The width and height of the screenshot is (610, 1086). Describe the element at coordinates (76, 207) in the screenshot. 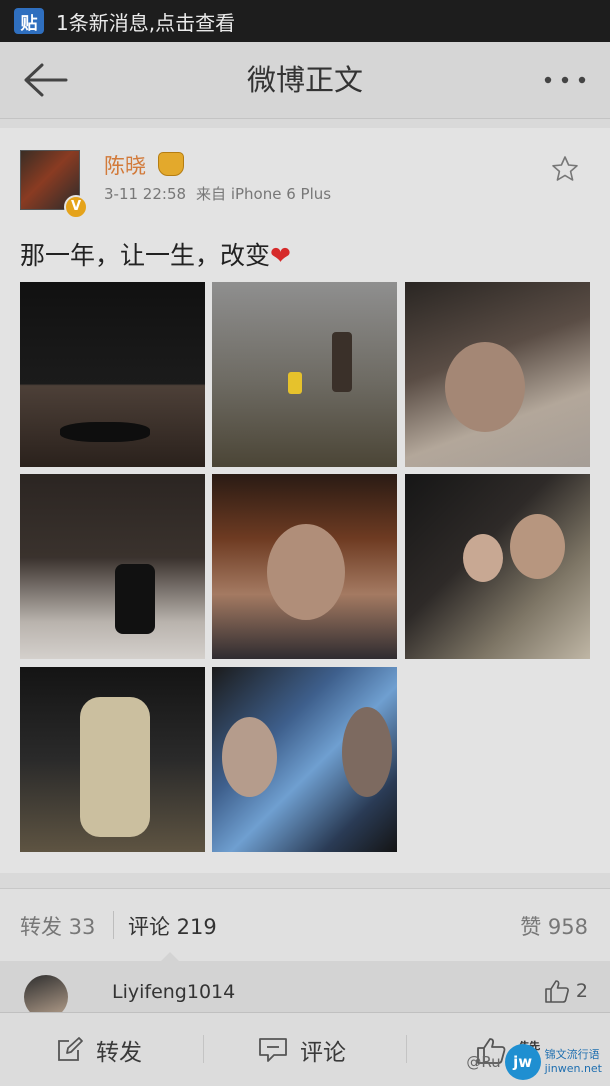

I see `verified-badge-icon: V` at that location.